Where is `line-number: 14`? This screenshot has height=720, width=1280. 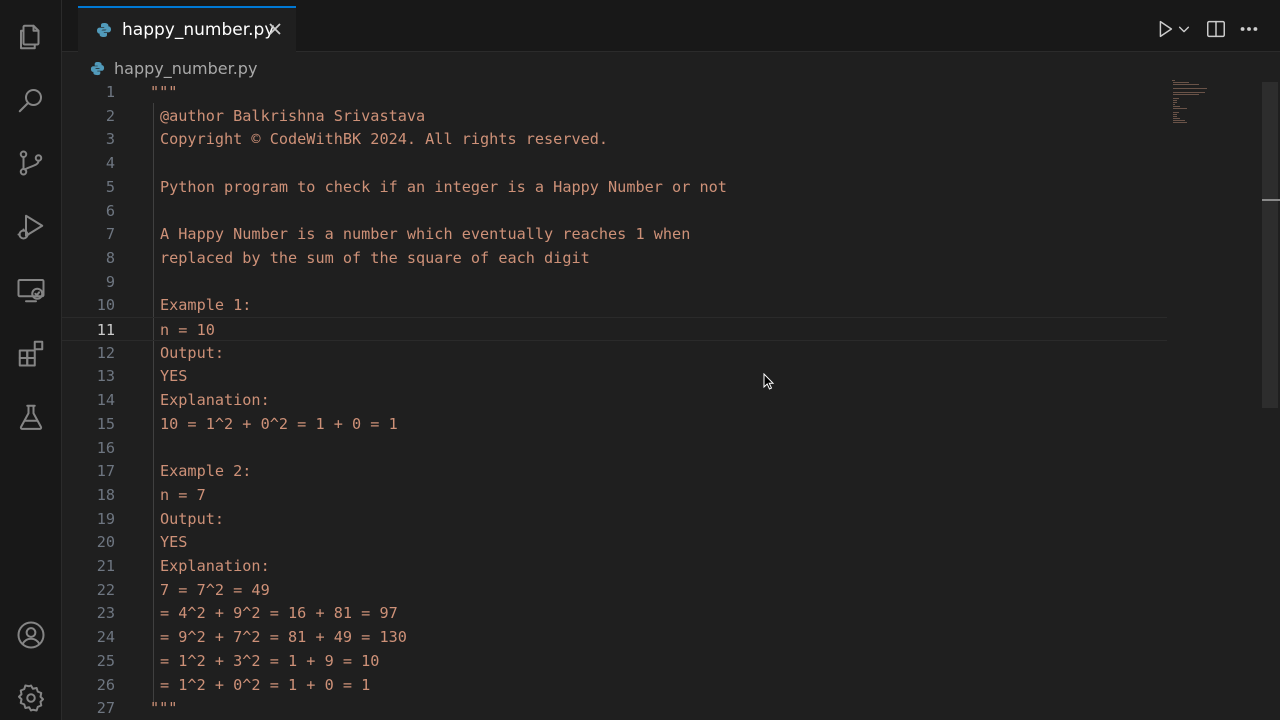
line-number: 14 is located at coordinates (105, 400).